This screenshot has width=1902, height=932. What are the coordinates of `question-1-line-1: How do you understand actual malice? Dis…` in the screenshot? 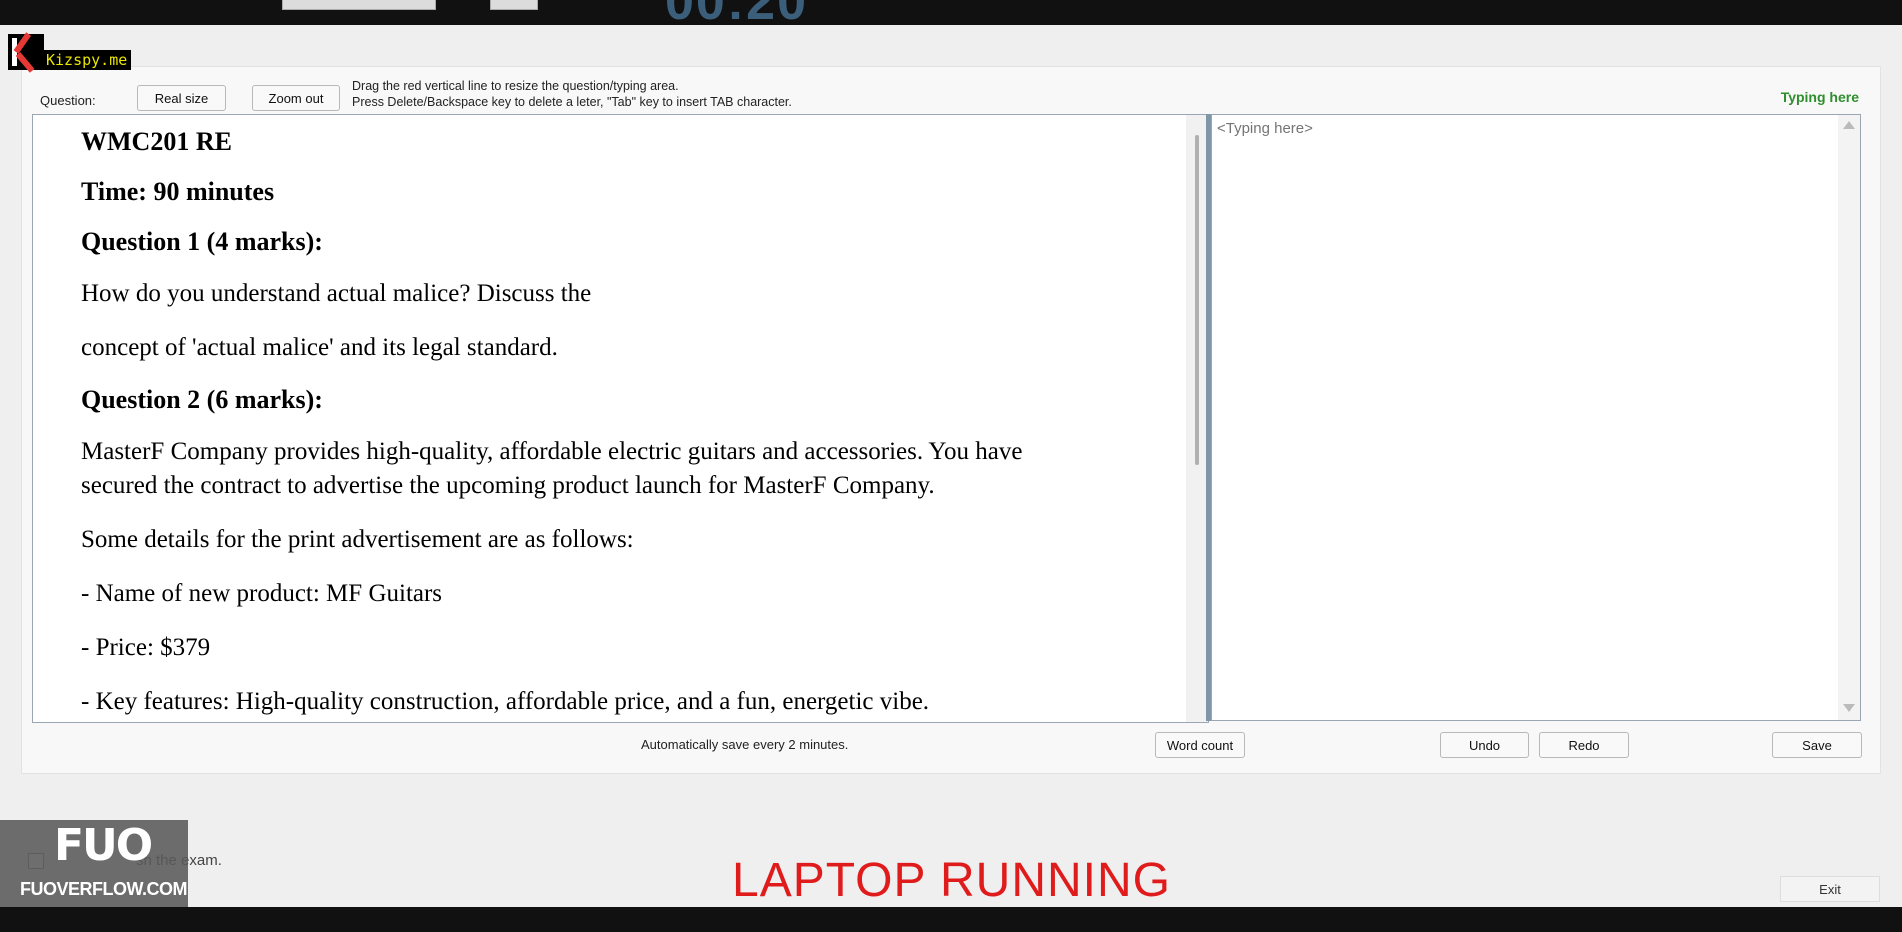 It's located at (336, 293).